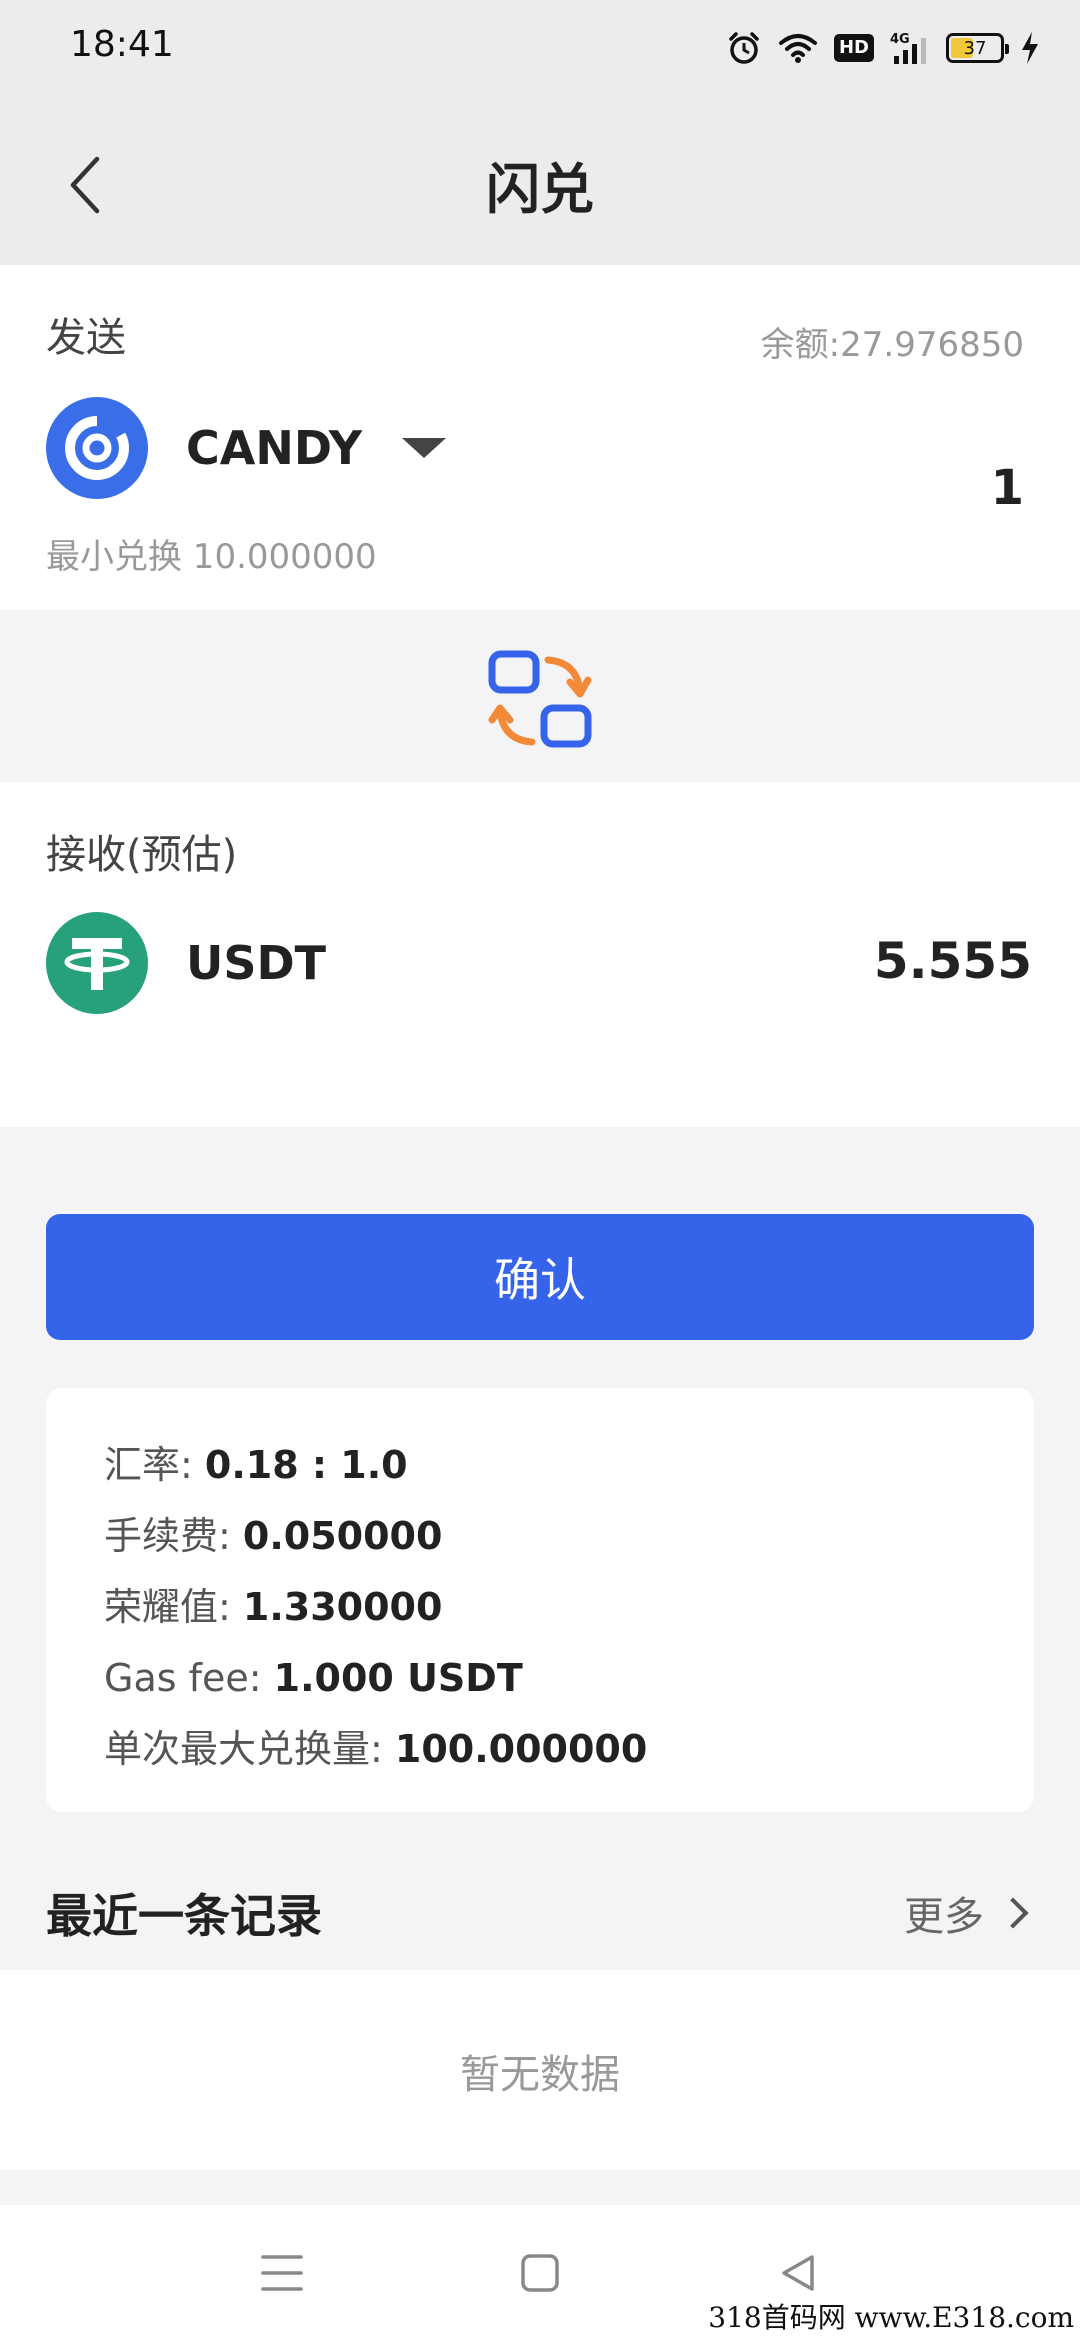 This screenshot has height=2340, width=1080. Describe the element at coordinates (910, 48) in the screenshot. I see `signal-icon: 4G` at that location.